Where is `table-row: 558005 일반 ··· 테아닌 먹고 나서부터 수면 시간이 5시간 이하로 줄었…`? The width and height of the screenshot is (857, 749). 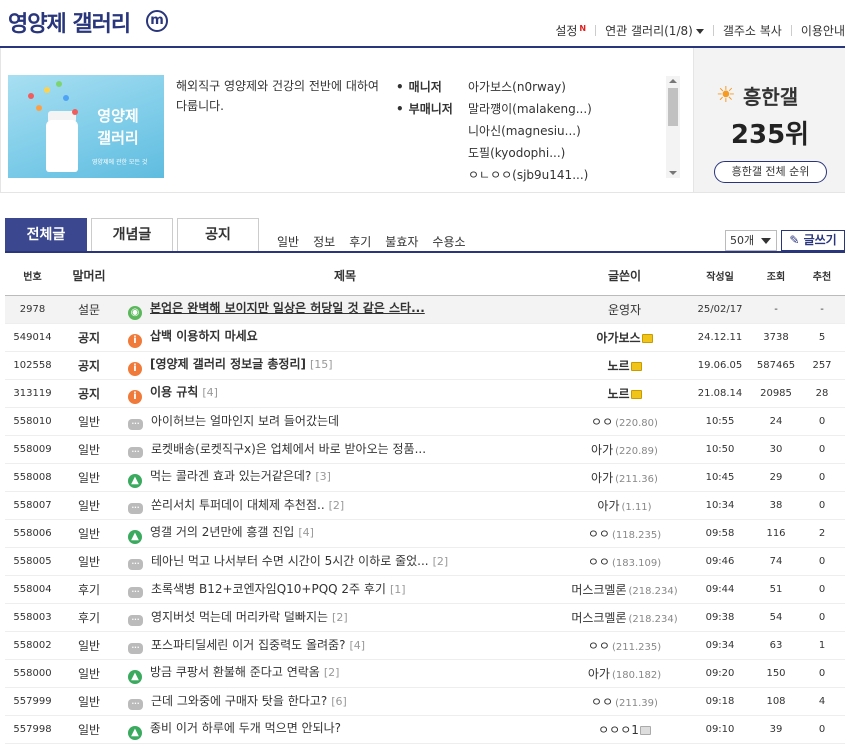 table-row: 558005 일반 ··· 테아닌 먹고 나서부터 수면 시간이 5시간 이하로 줄었… is located at coordinates (425, 561).